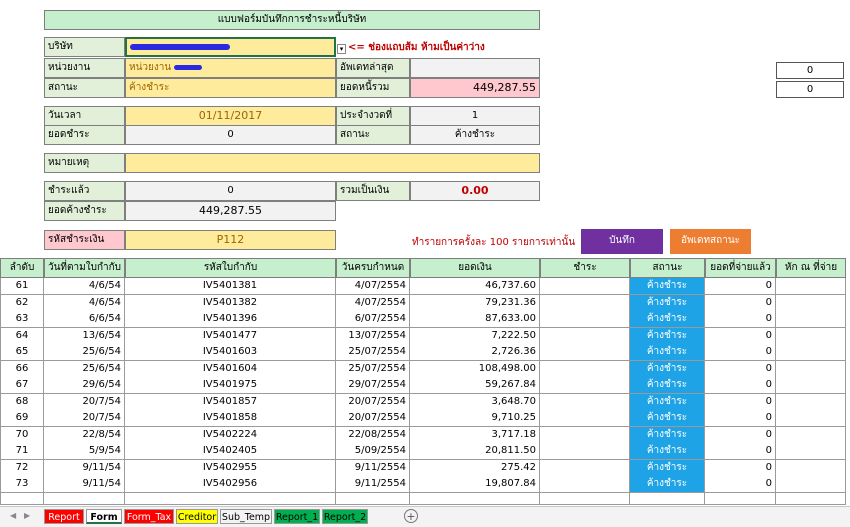  Describe the element at coordinates (332, 163) in the screenshot. I see `note-field` at that location.